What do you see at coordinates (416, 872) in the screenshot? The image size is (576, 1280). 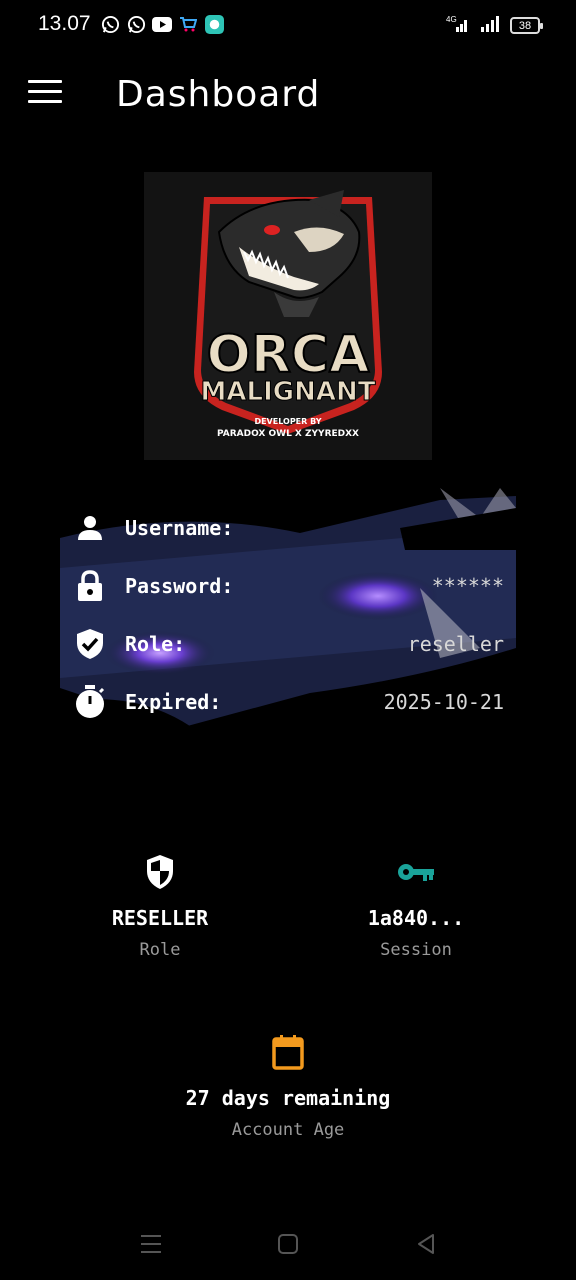 I see `key-icon` at bounding box center [416, 872].